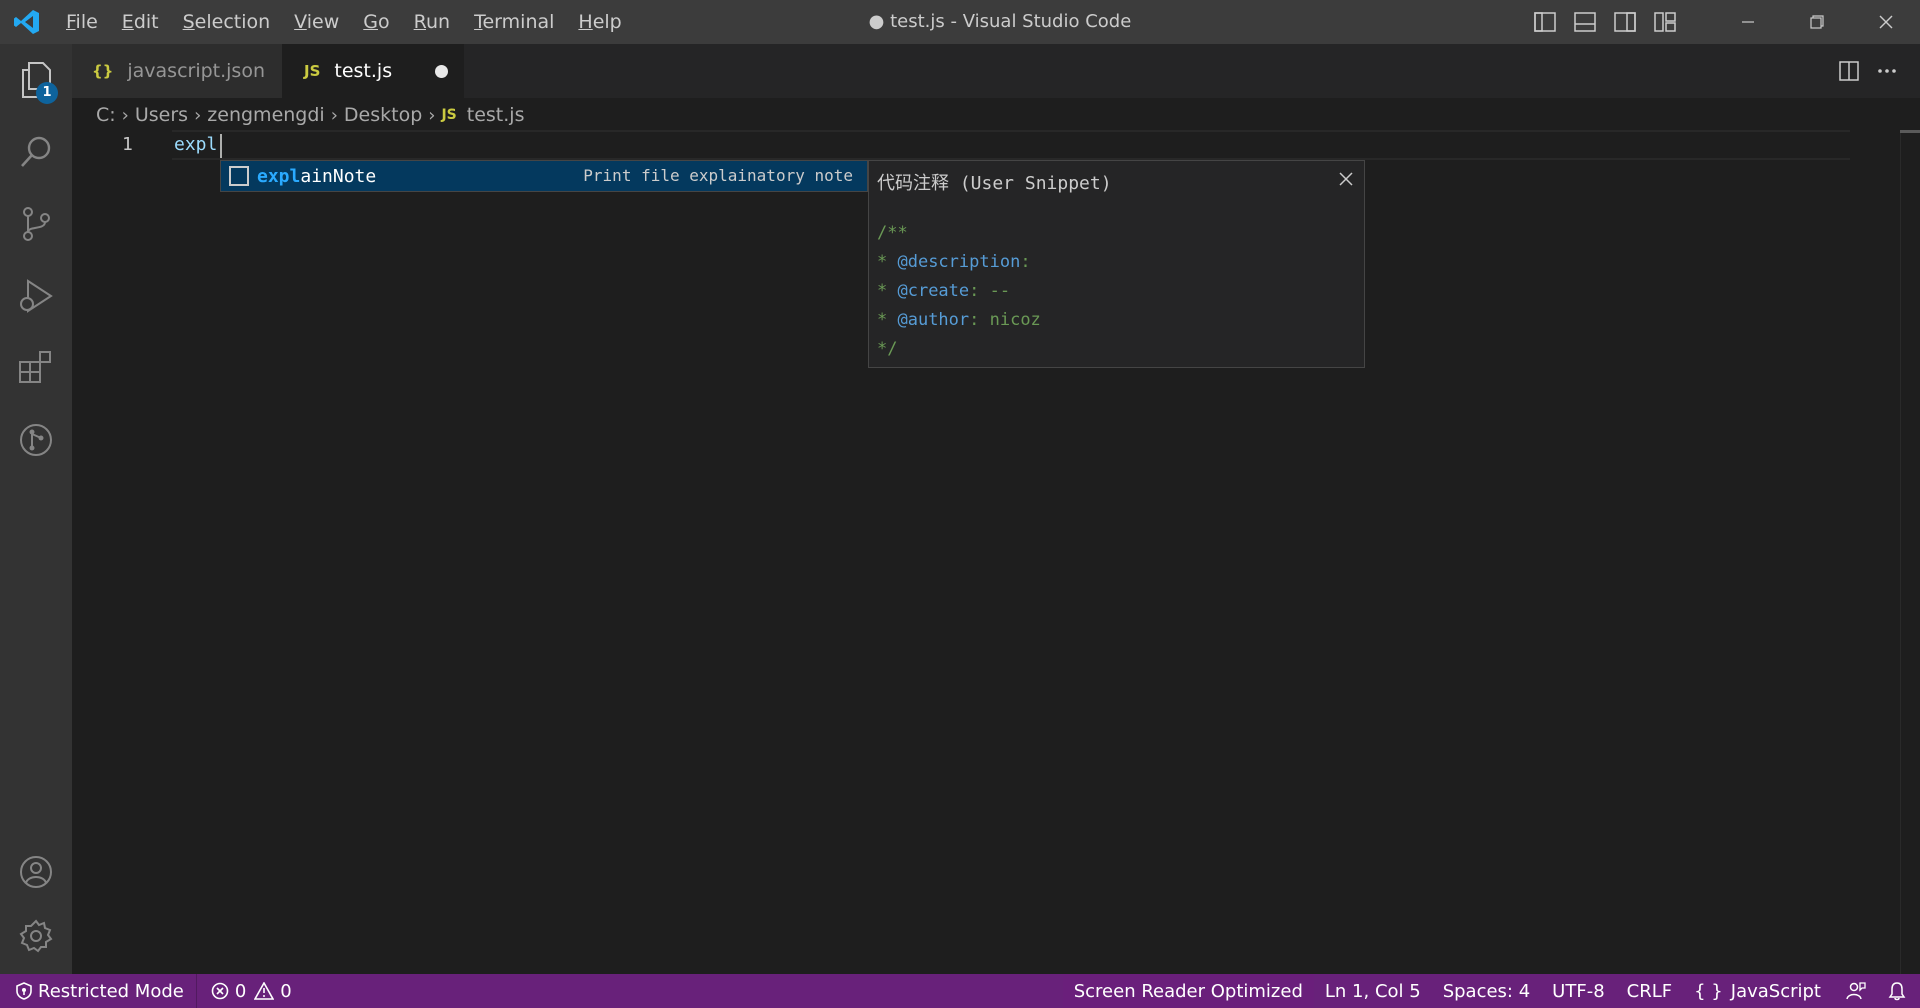  Describe the element at coordinates (286, 991) in the screenshot. I see `warning-count: 0` at that location.